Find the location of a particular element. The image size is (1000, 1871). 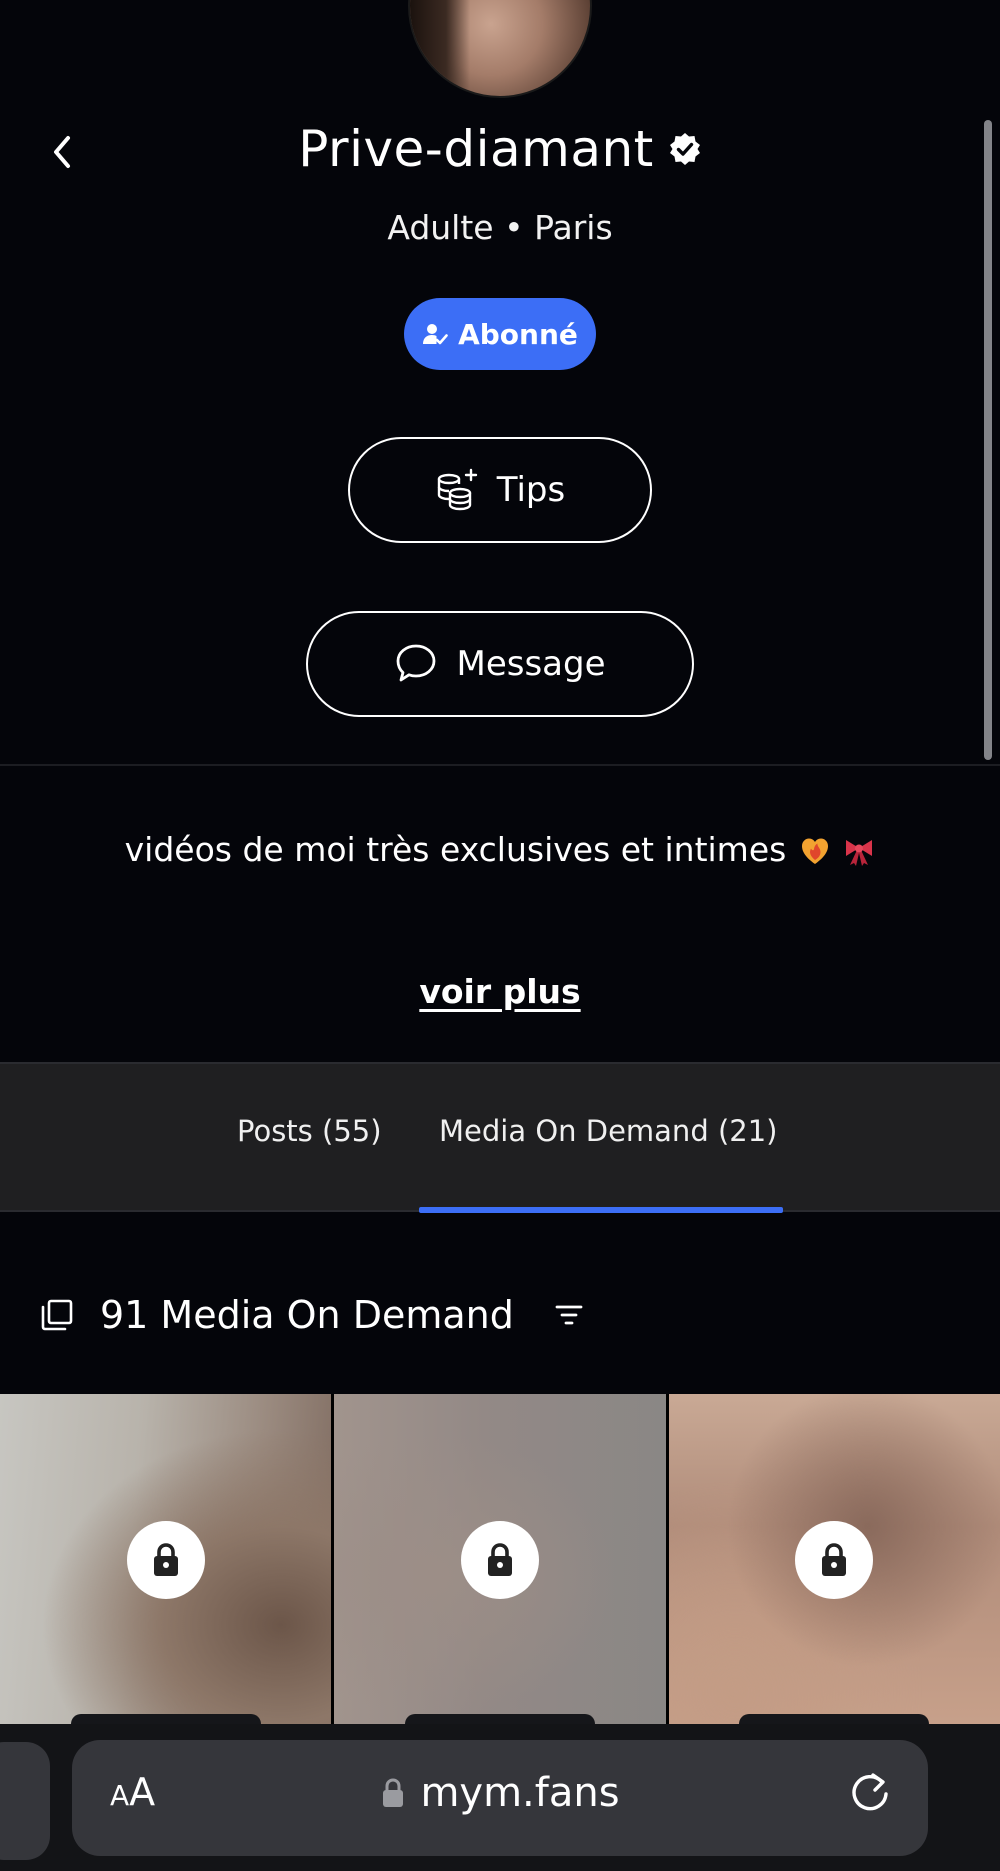

url-display: mym.fans is located at coordinates (500, 1793).